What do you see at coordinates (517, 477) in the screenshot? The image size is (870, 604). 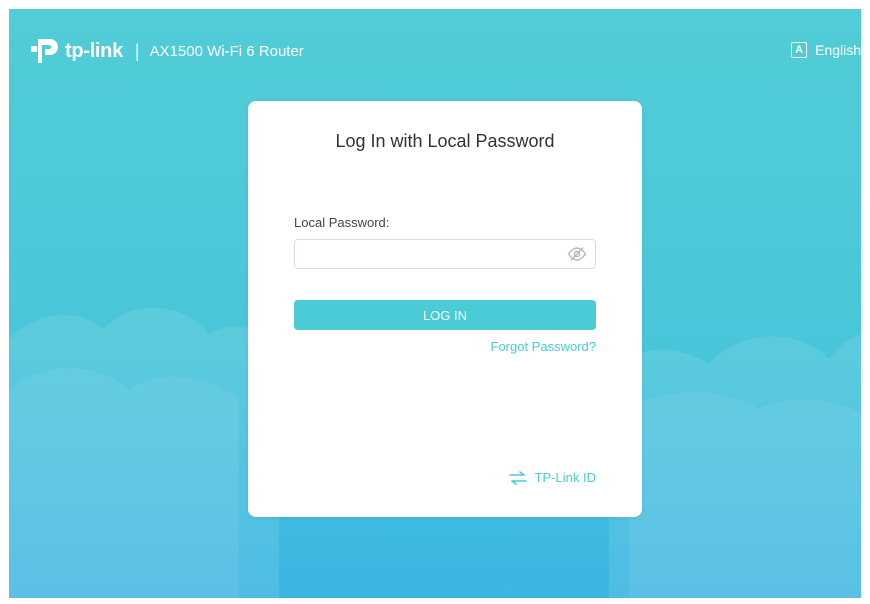 I see `switch-arrows-icon` at bounding box center [517, 477].